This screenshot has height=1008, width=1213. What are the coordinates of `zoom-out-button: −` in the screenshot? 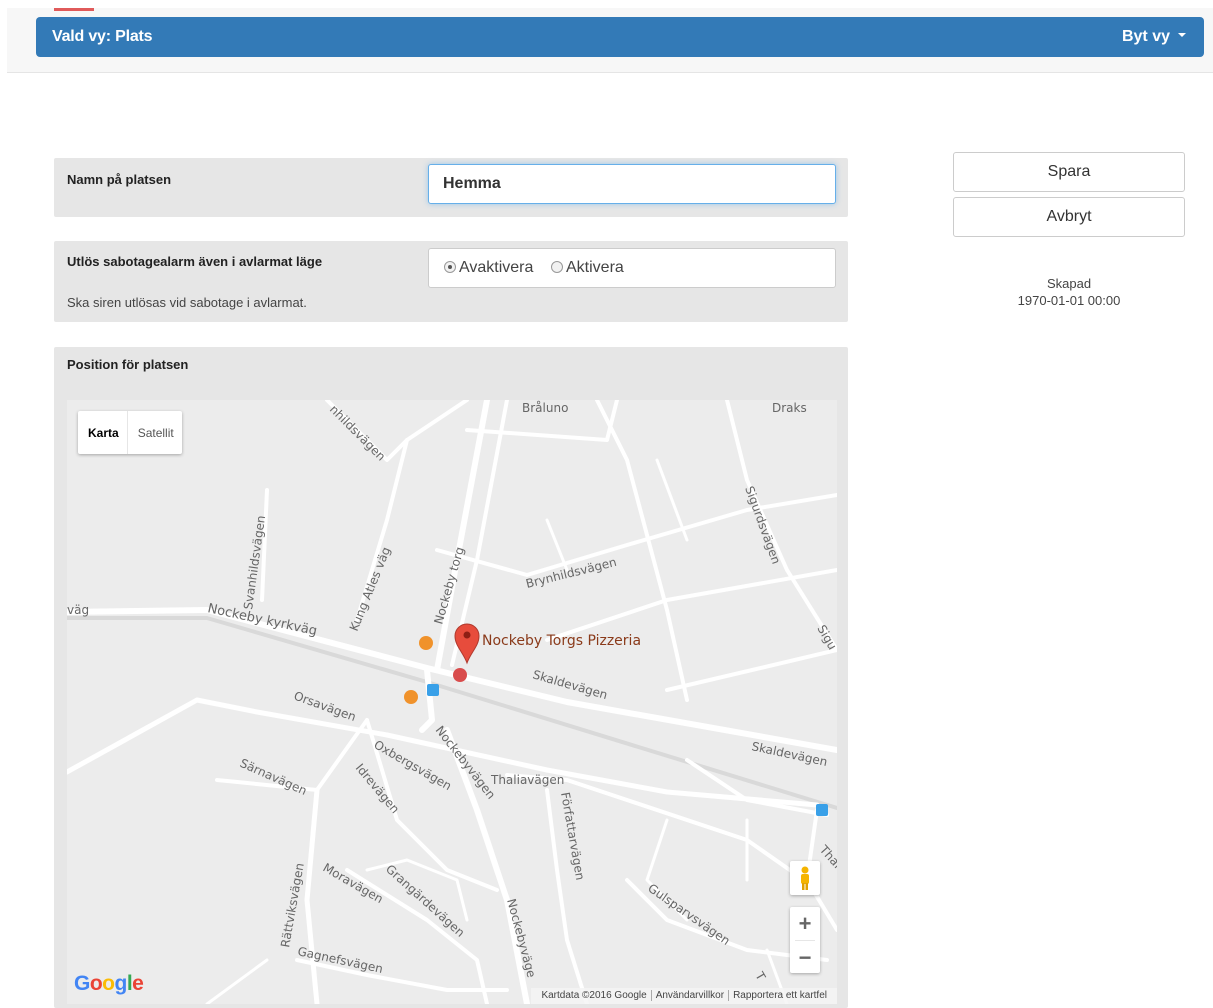 It's located at (805, 957).